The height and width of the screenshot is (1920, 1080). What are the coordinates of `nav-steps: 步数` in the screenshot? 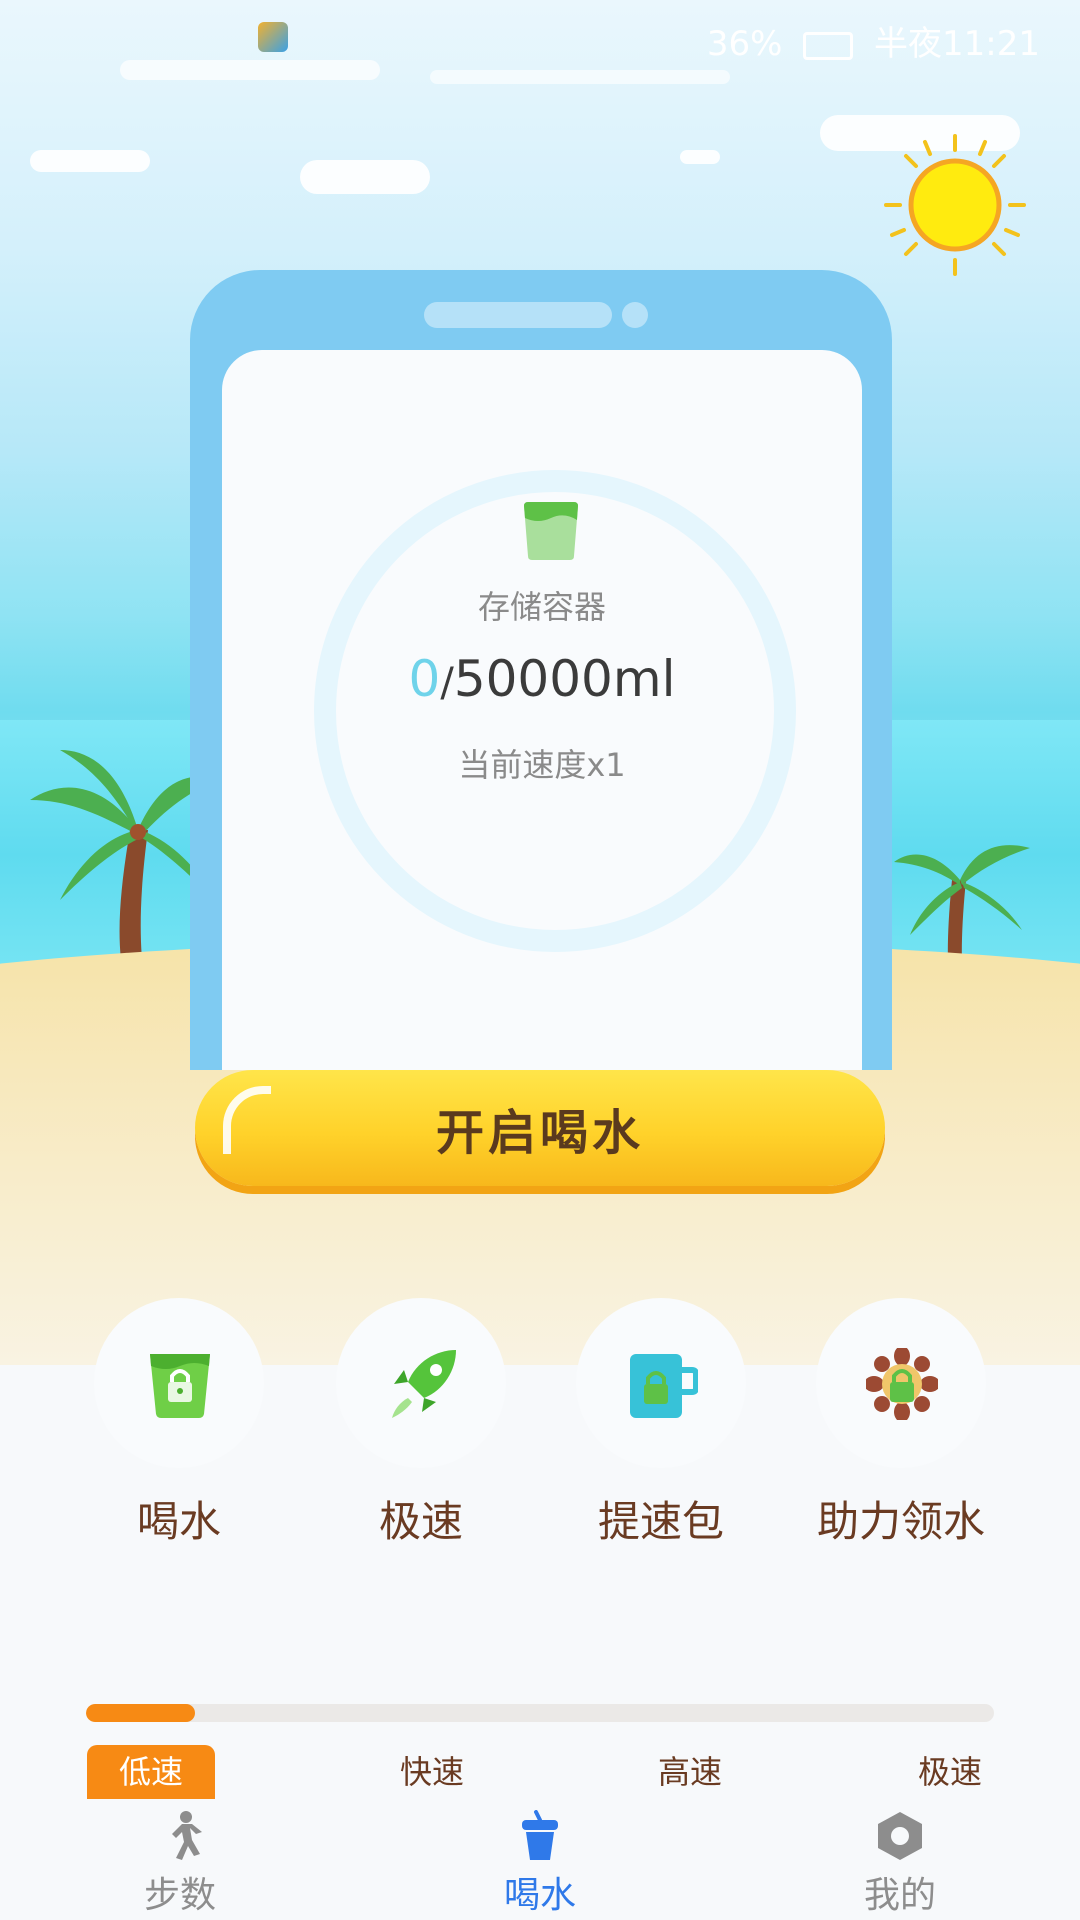 It's located at (180, 1864).